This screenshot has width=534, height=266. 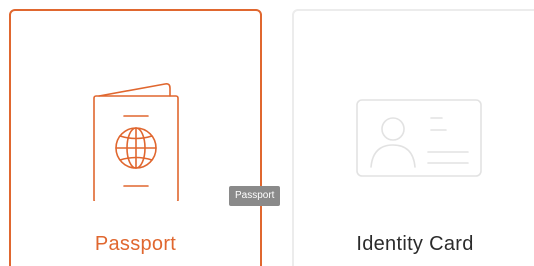 I want to click on identity-card-label: Identity Card, so click(x=415, y=244).